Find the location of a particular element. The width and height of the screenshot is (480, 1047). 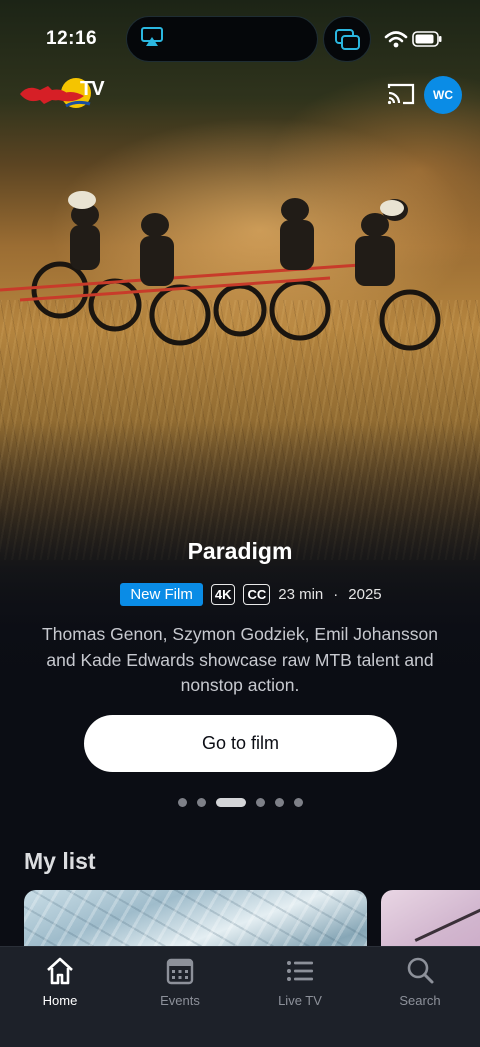

tab-search: Search is located at coordinates (420, 985).